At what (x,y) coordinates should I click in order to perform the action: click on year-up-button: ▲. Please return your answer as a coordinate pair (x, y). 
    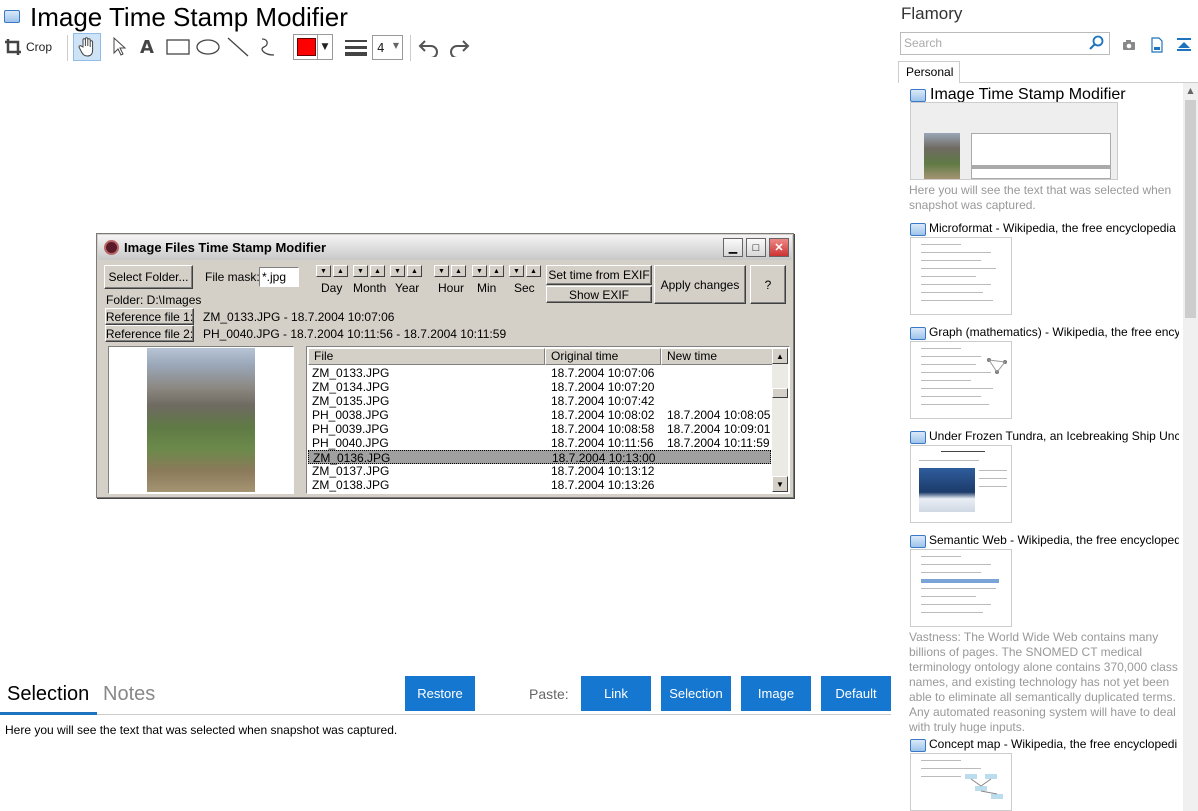
    Looking at the image, I should click on (414, 271).